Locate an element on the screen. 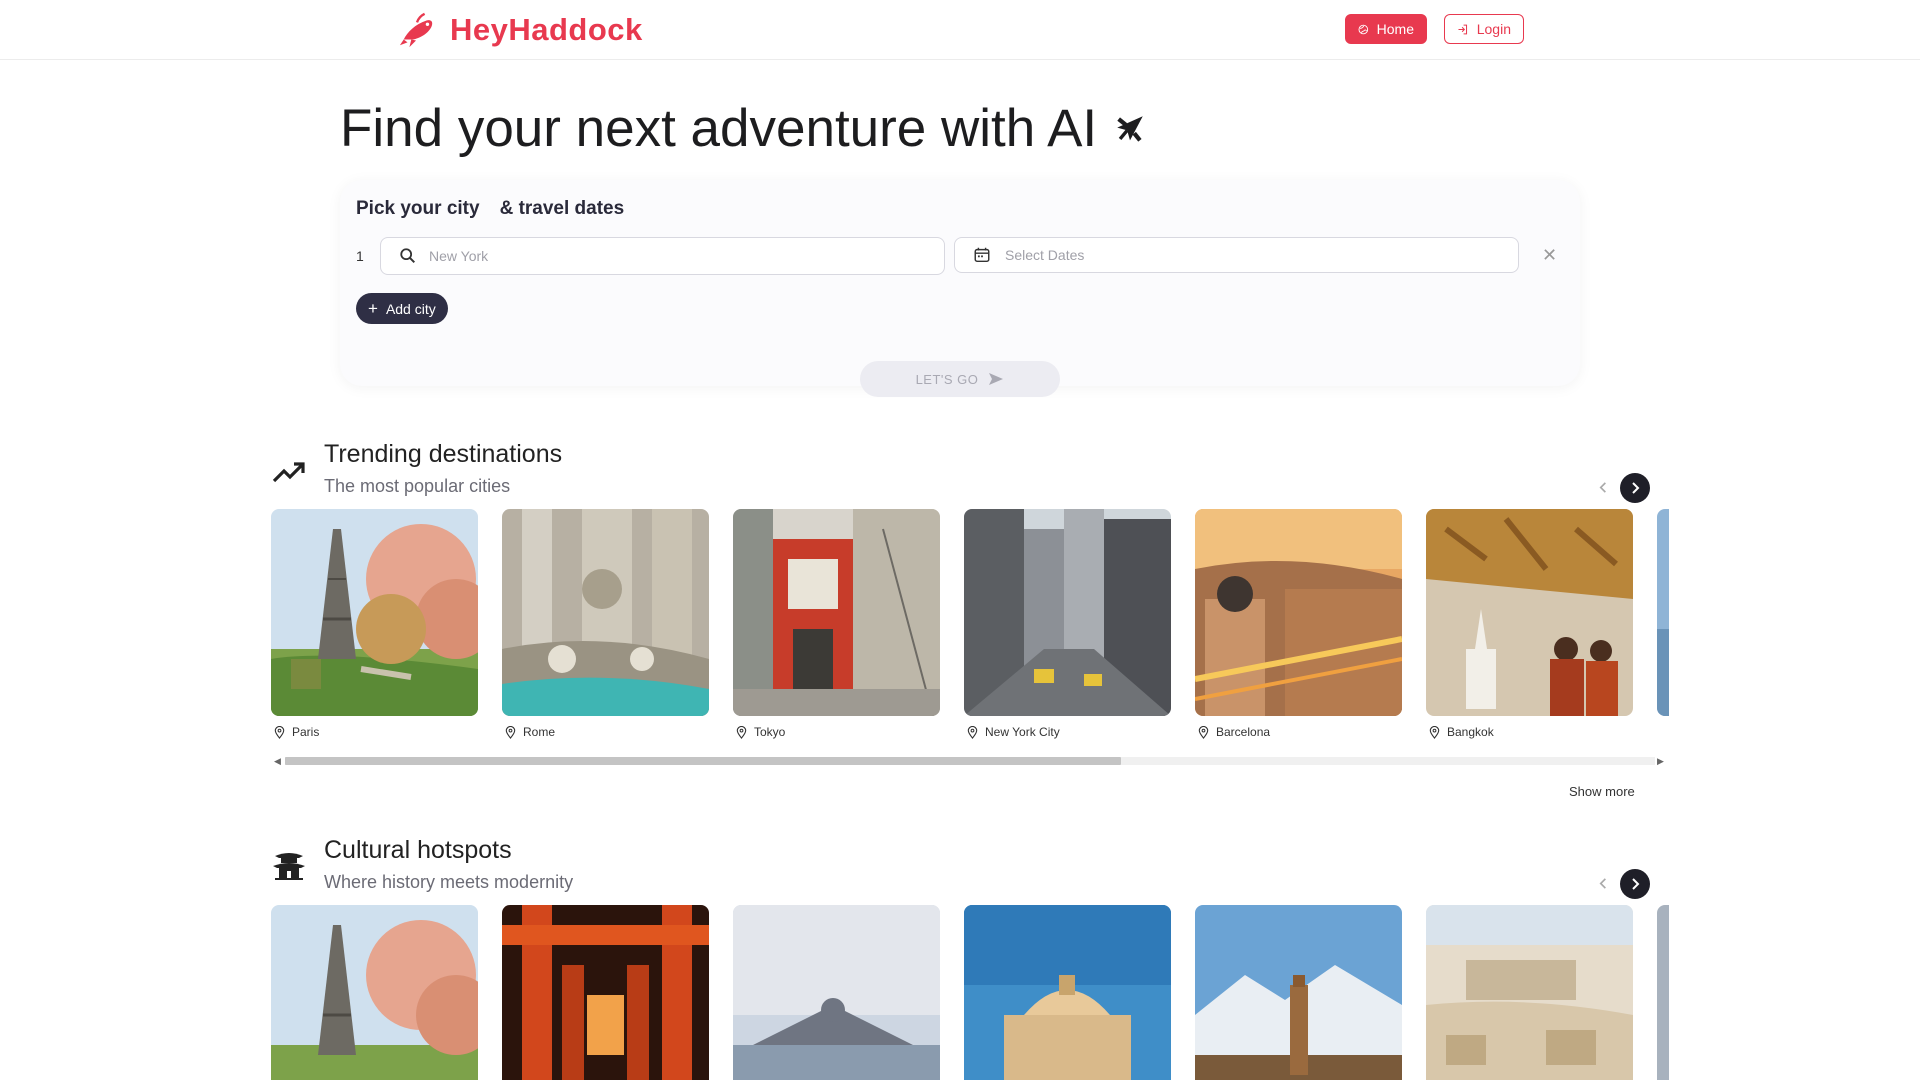 Image resolution: width=1920 pixels, height=1080 pixels. airplane-icon is located at coordinates (1130, 128).